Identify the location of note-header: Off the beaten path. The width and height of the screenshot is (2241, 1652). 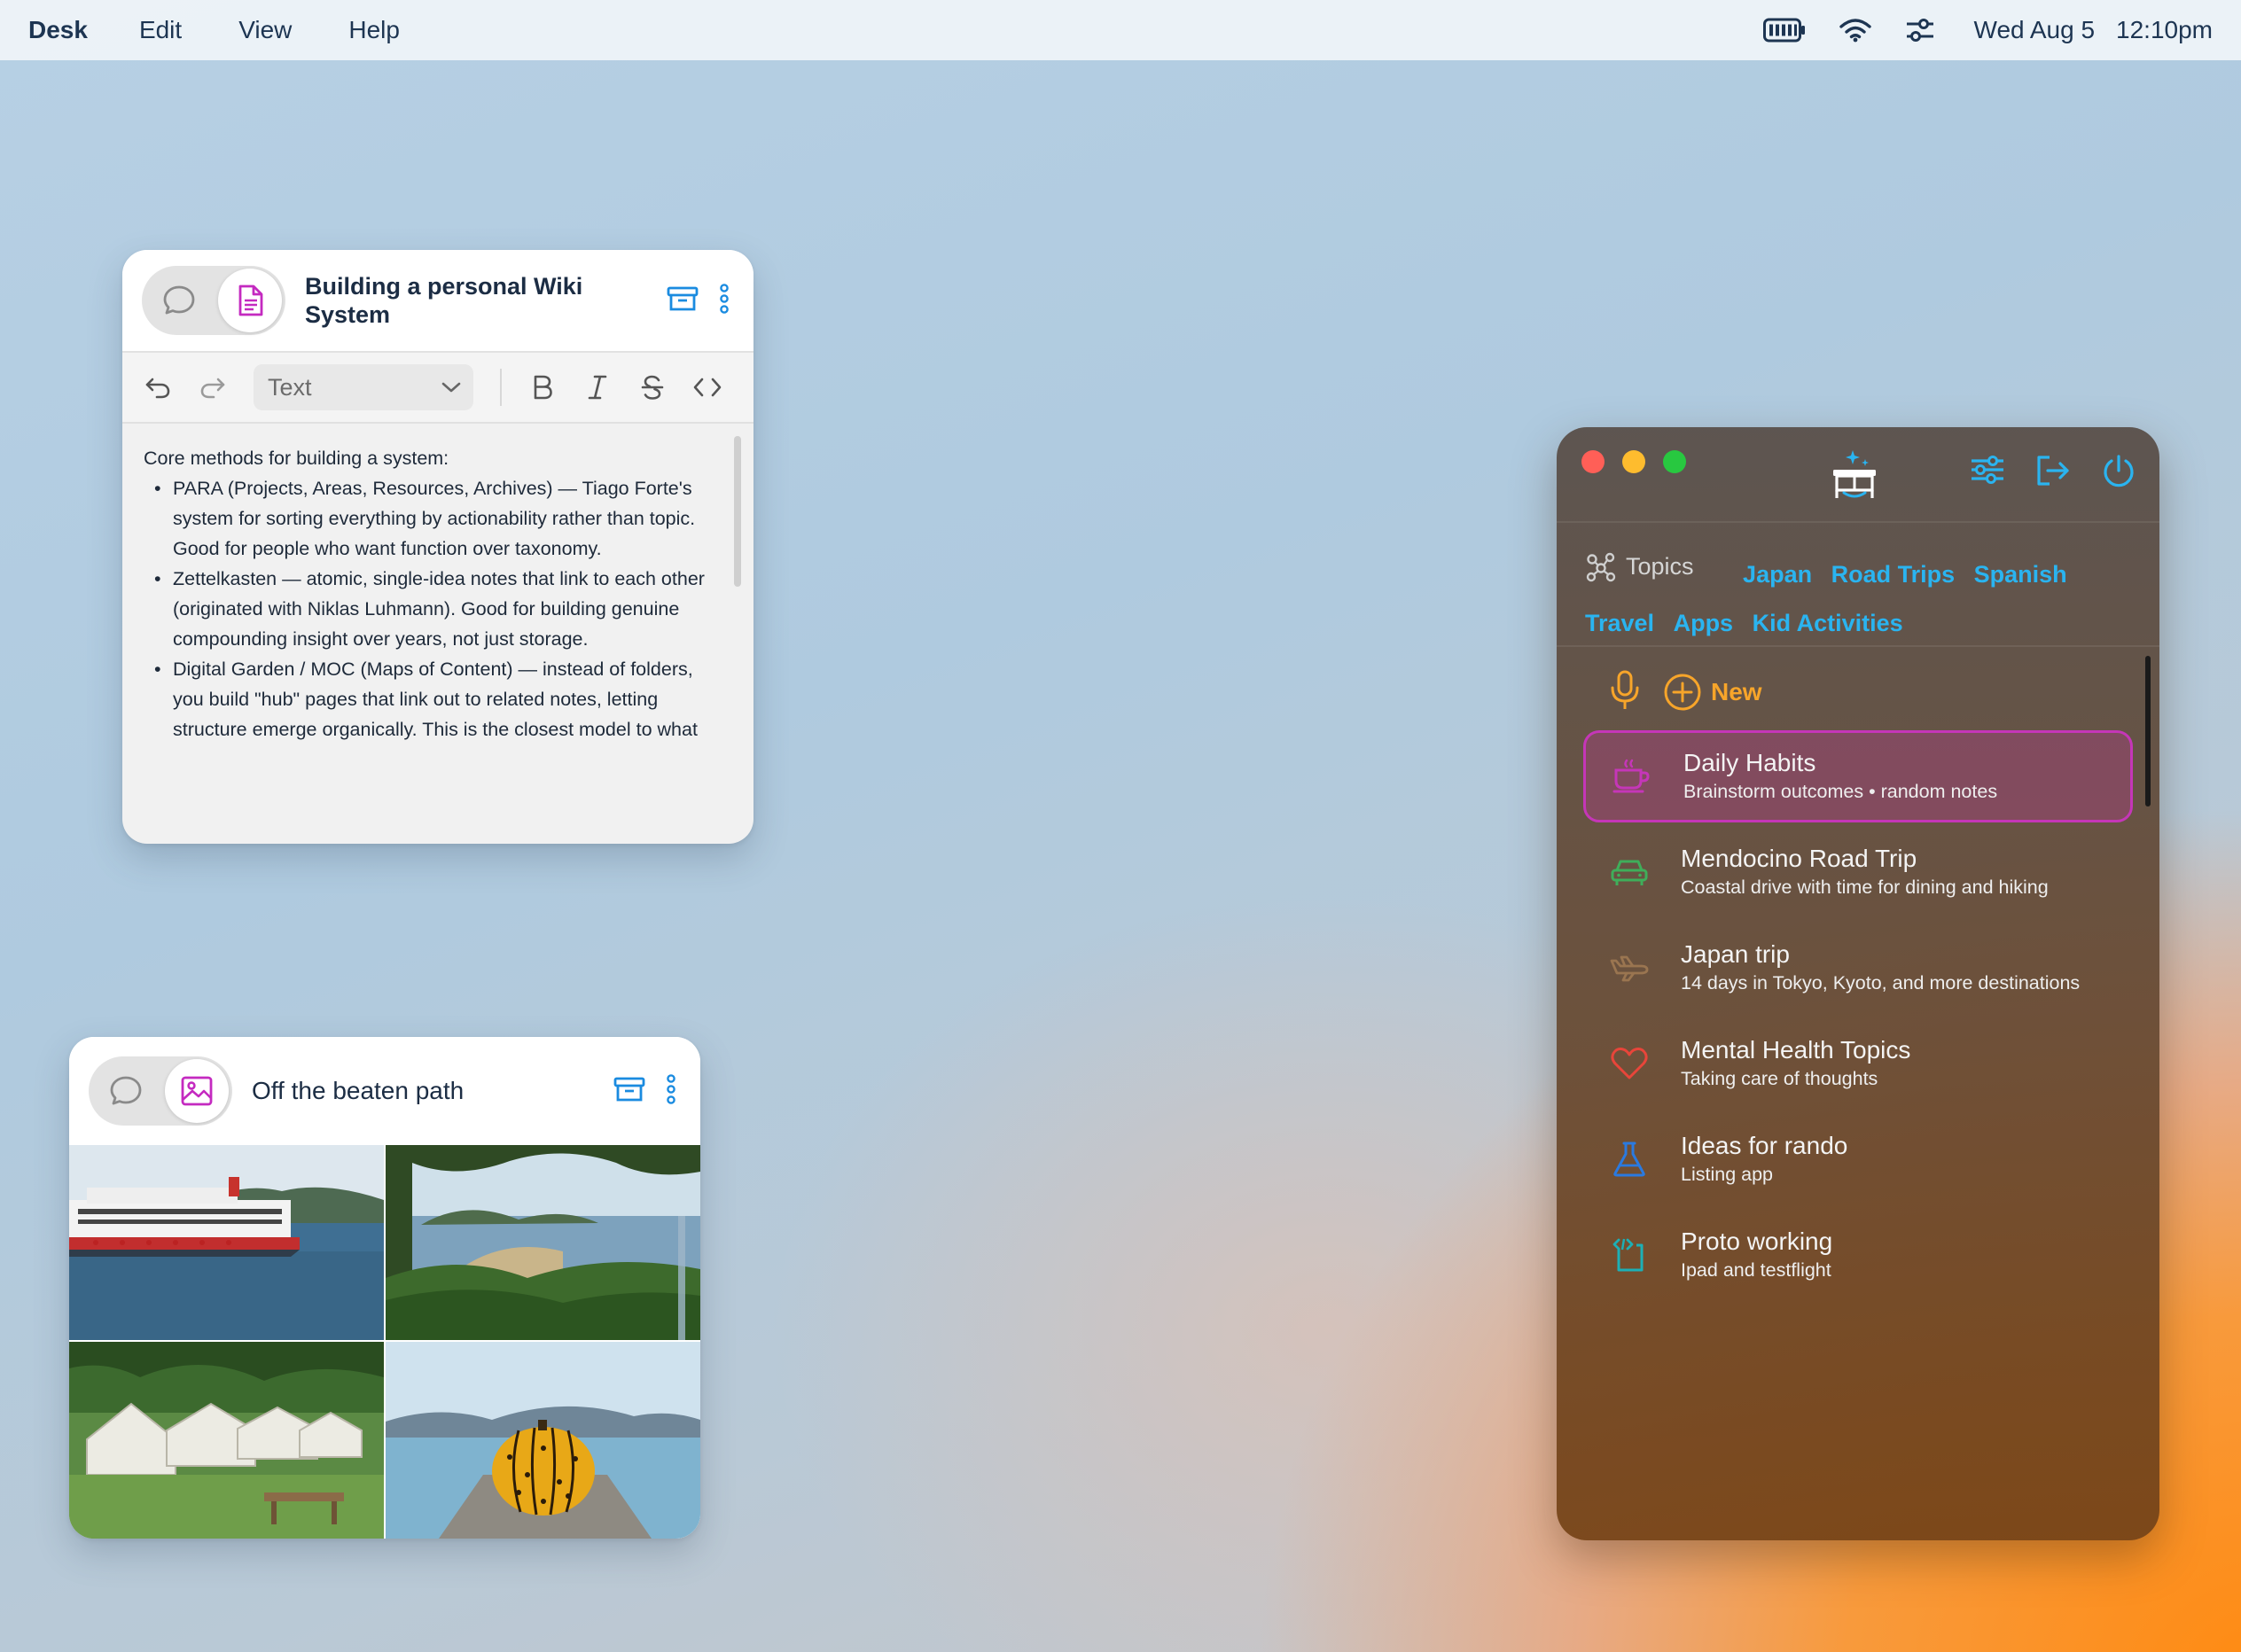
(384, 1091).